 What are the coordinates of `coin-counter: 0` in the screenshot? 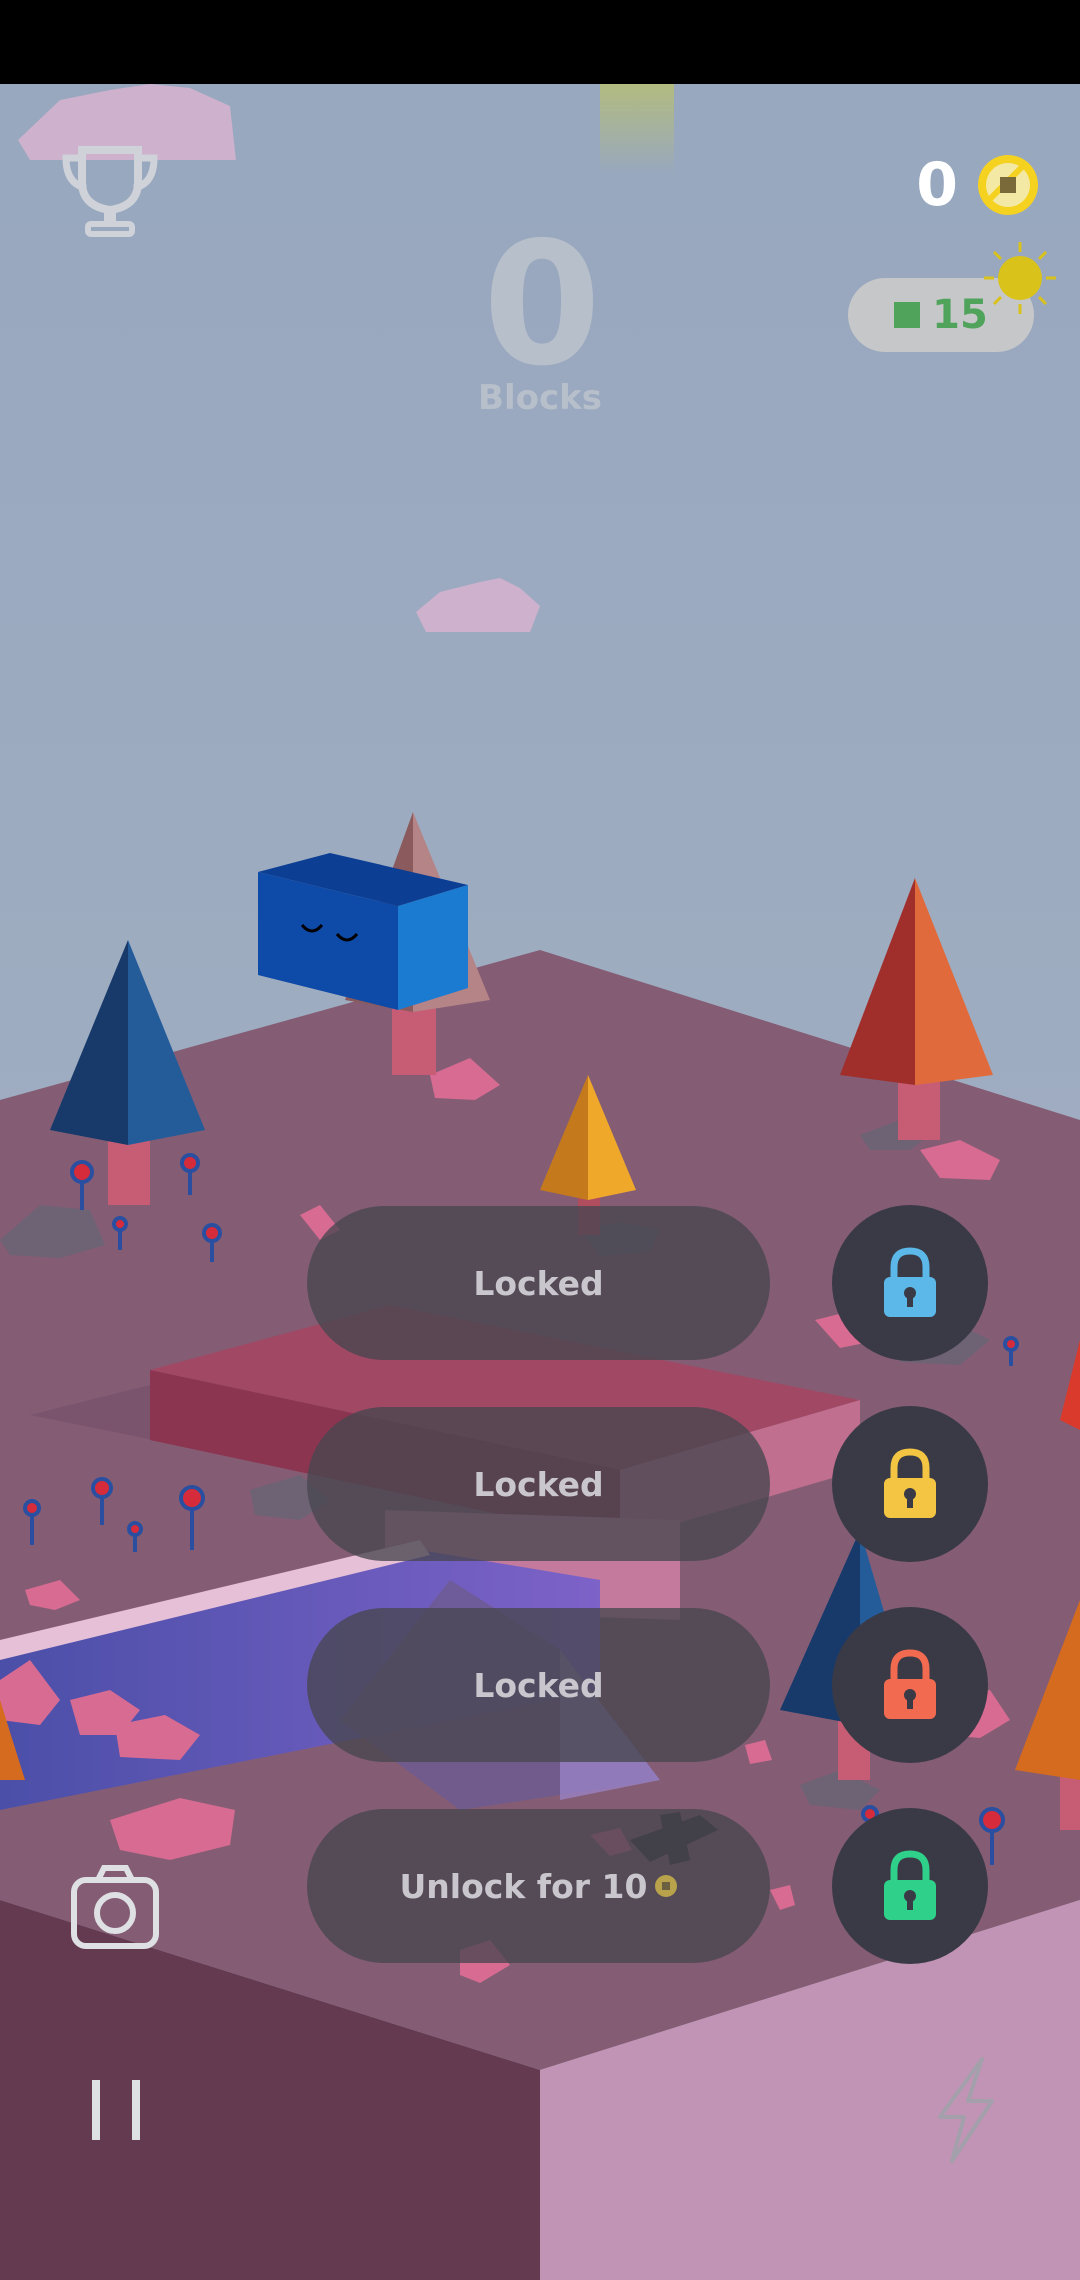 It's located at (978, 185).